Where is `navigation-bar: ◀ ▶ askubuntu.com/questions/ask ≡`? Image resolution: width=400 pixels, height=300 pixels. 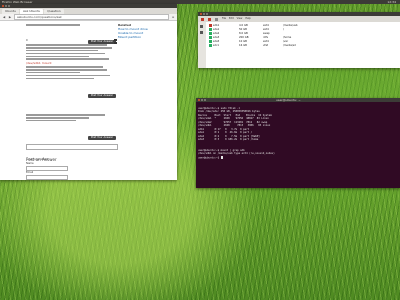
navigation-bar: ◀ ▶ askubuntu.com/questions/ask ≡ is located at coordinates (88, 17).